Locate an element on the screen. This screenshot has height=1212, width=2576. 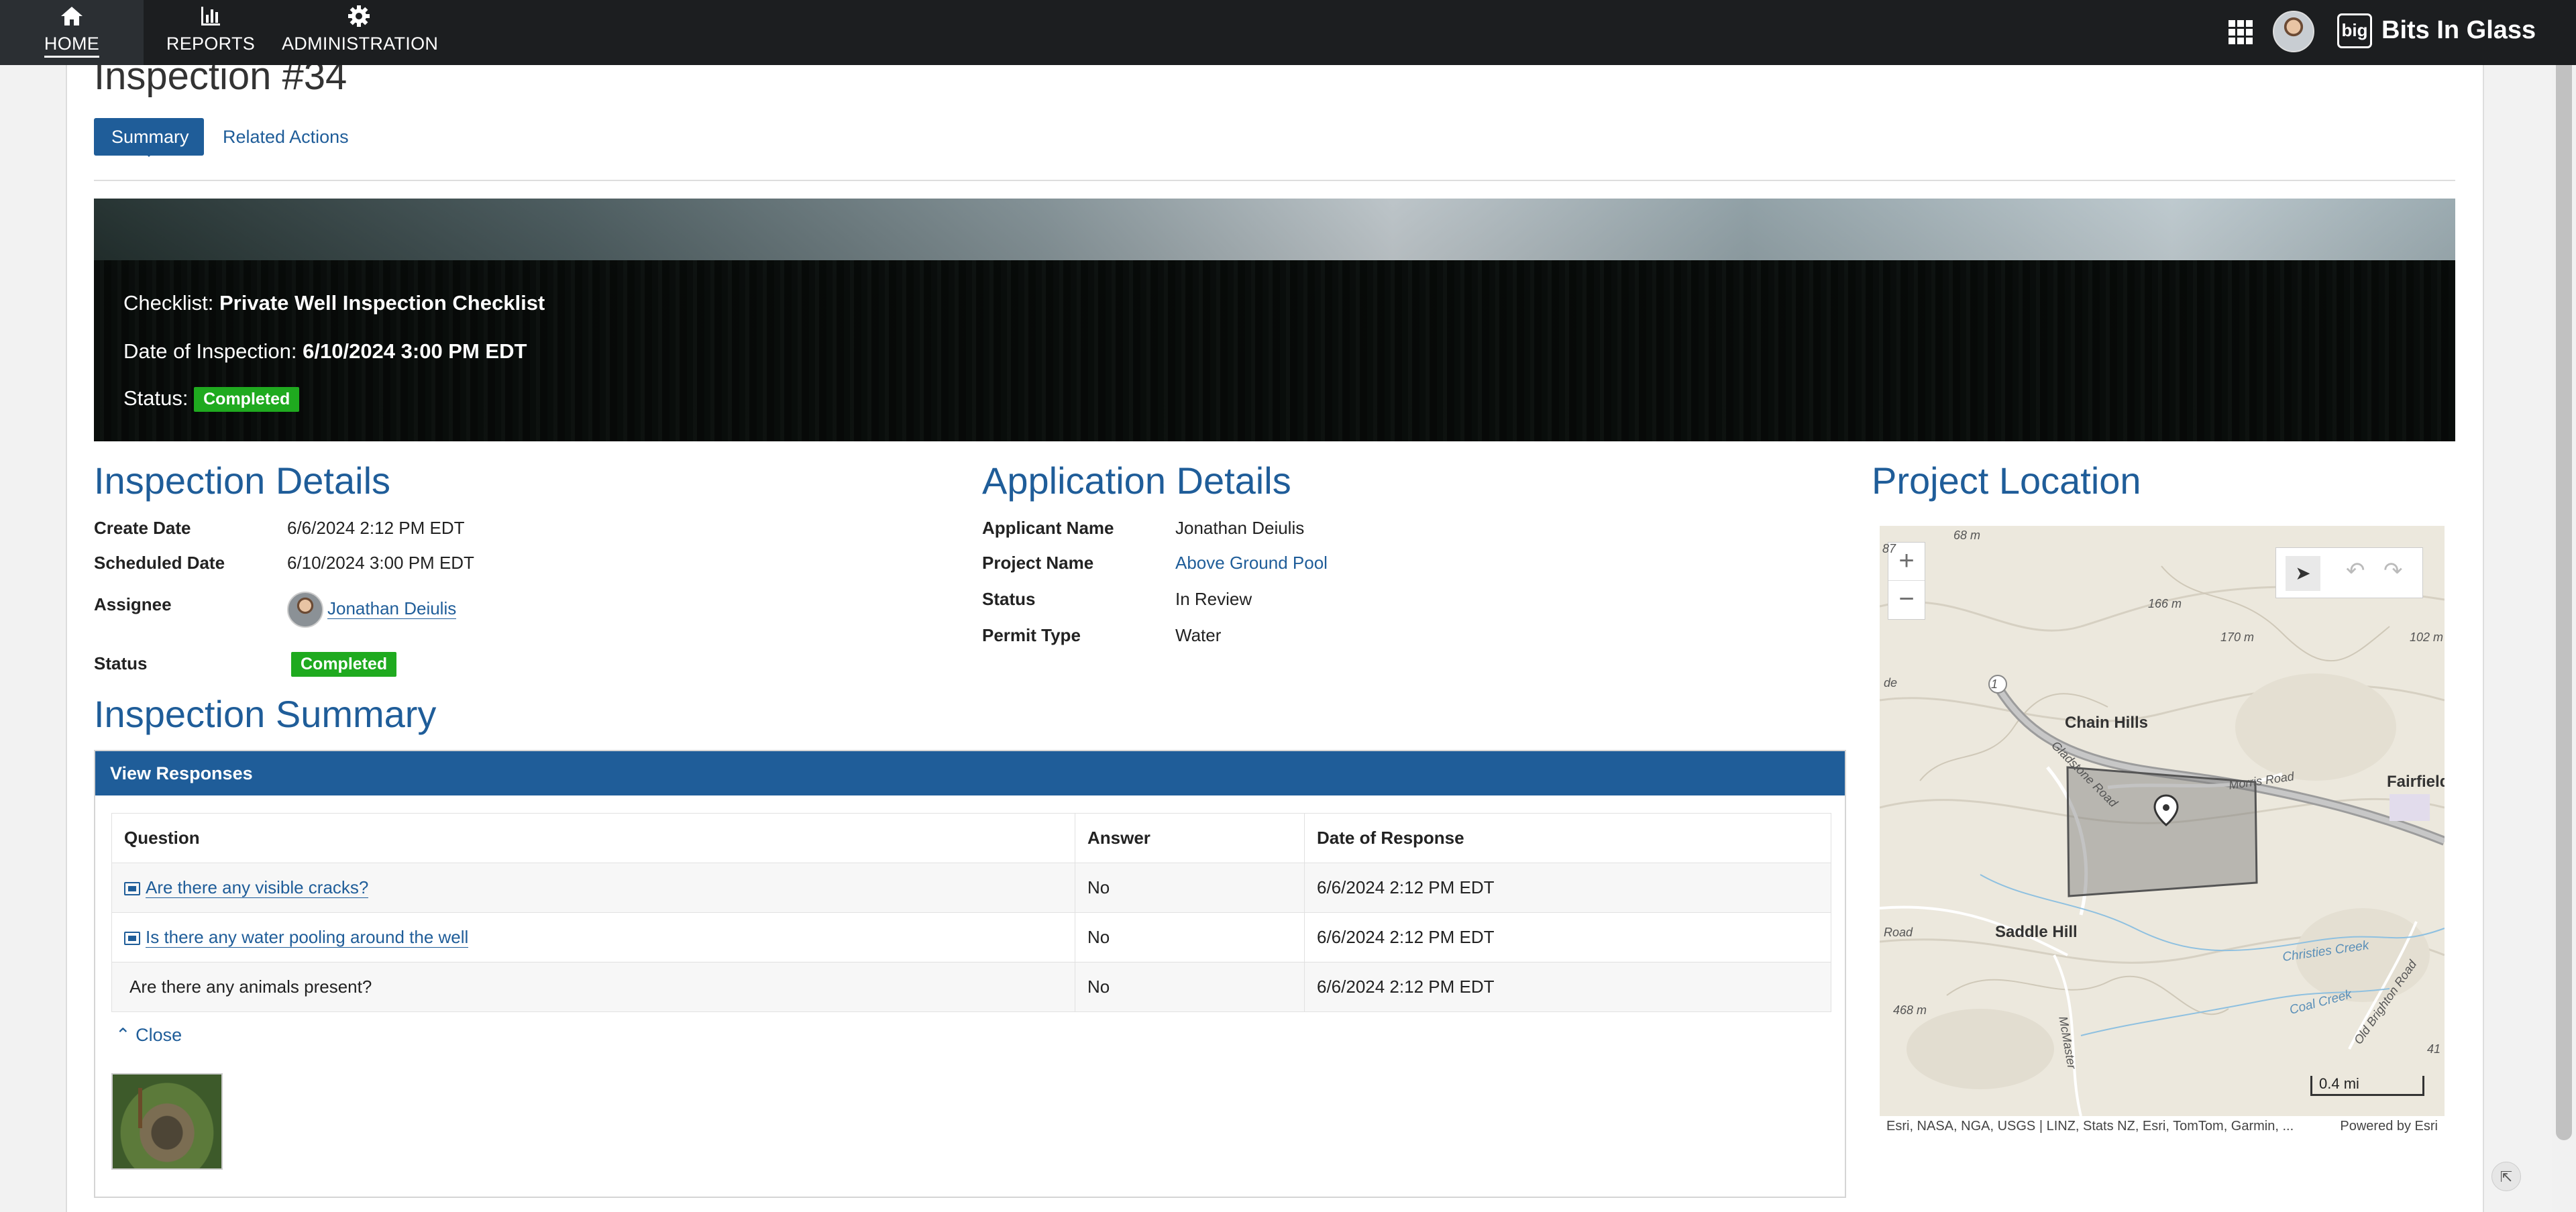
brand-logo: big is located at coordinates (2354, 30).